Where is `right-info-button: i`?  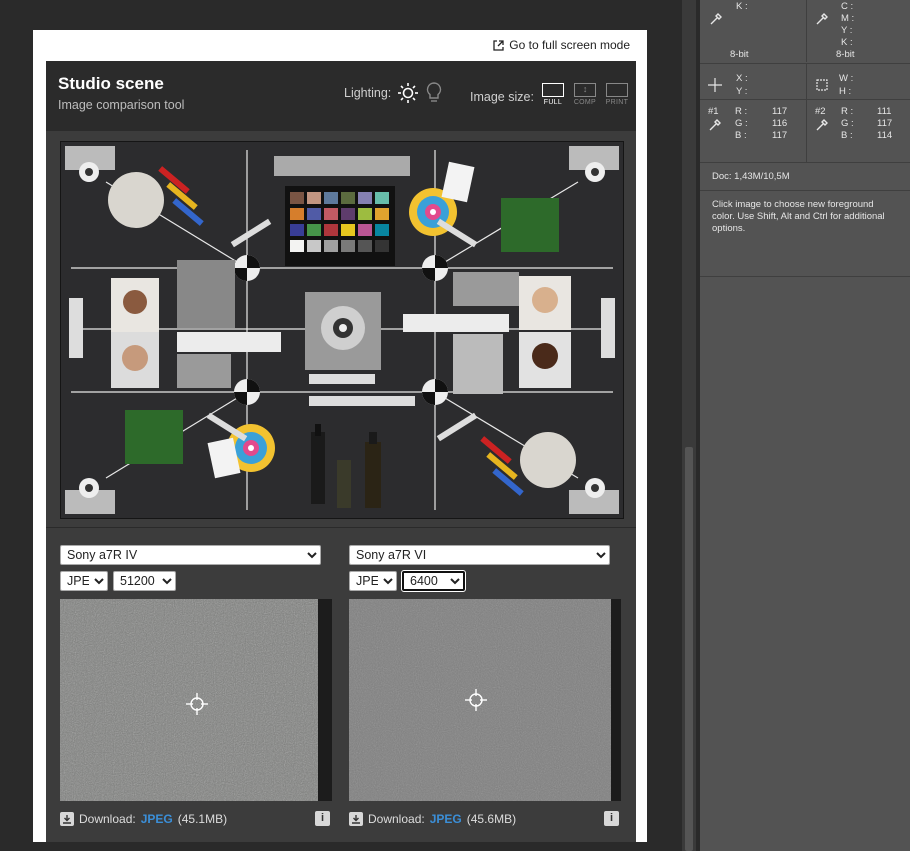
right-info-button: i is located at coordinates (611, 818).